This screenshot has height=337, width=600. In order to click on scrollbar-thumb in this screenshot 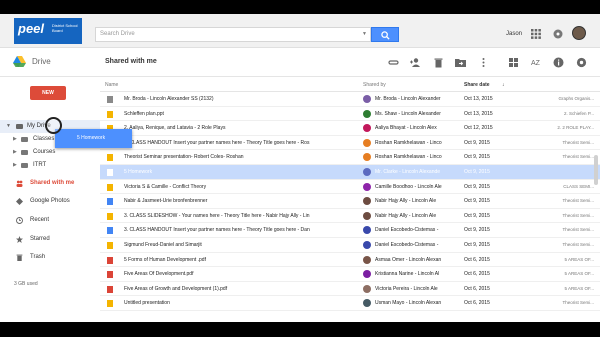, I will do `click(596, 170)`.